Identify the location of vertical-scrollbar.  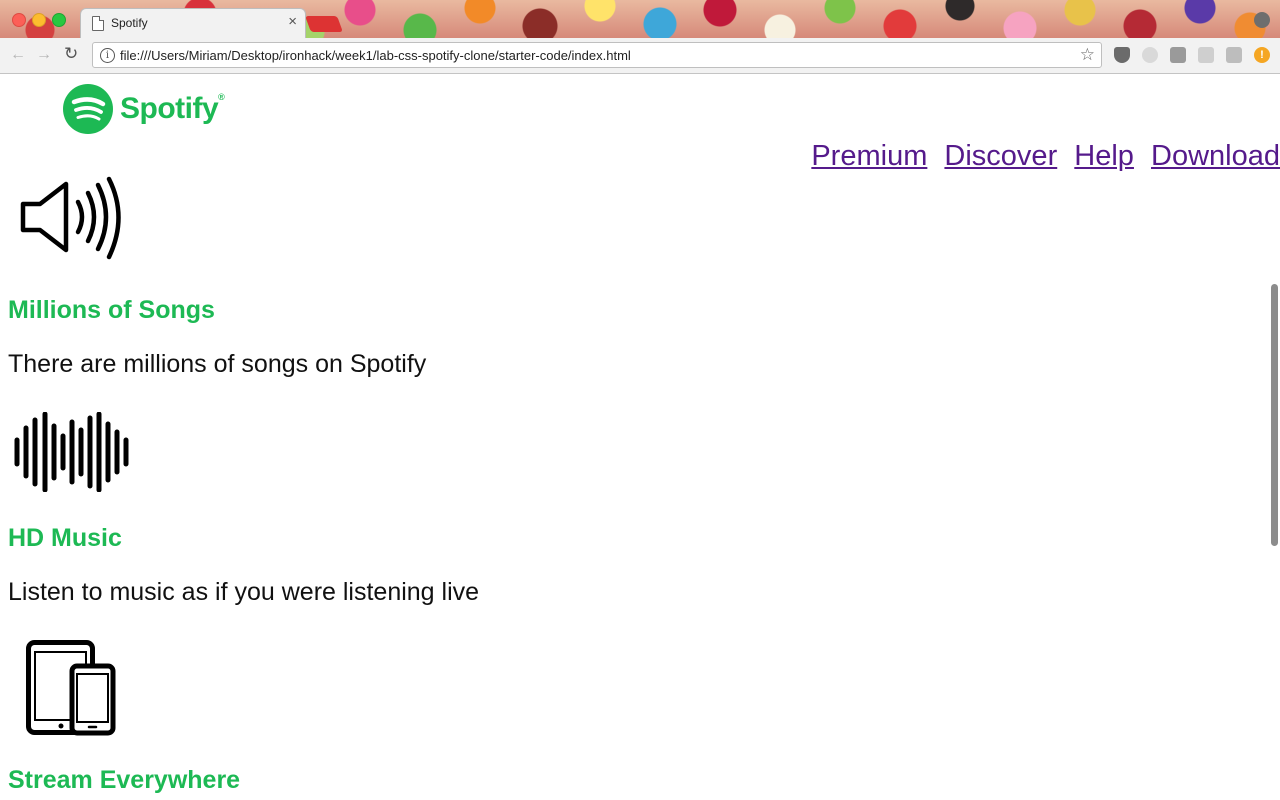
(1274, 415).